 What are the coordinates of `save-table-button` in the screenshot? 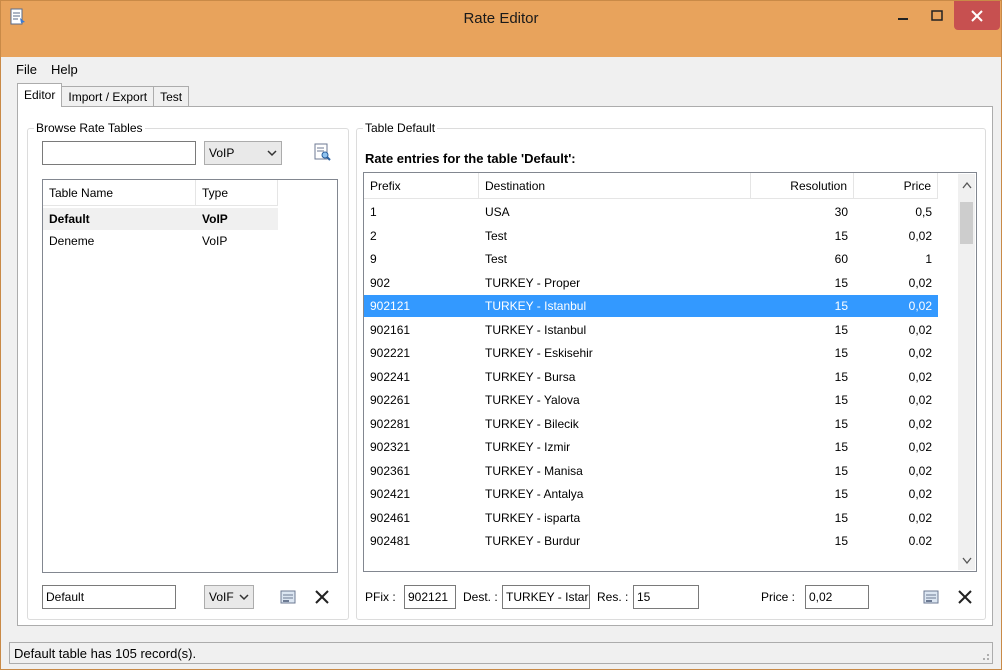 It's located at (288, 597).